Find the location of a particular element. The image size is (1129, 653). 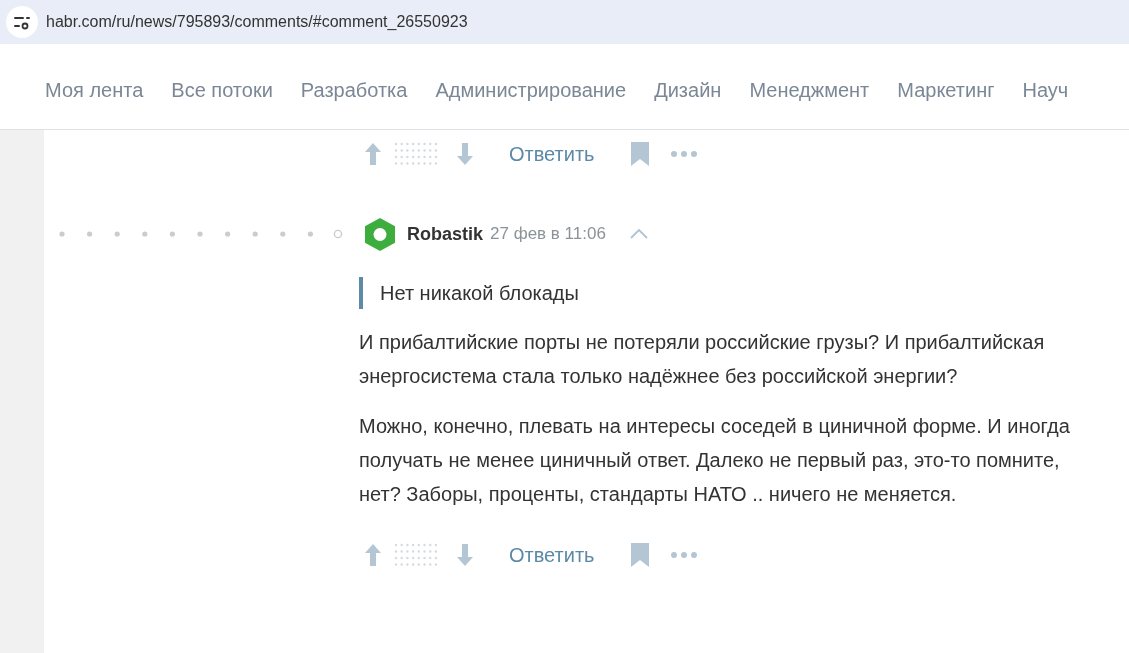

site-settings-icon is located at coordinates (22, 22).